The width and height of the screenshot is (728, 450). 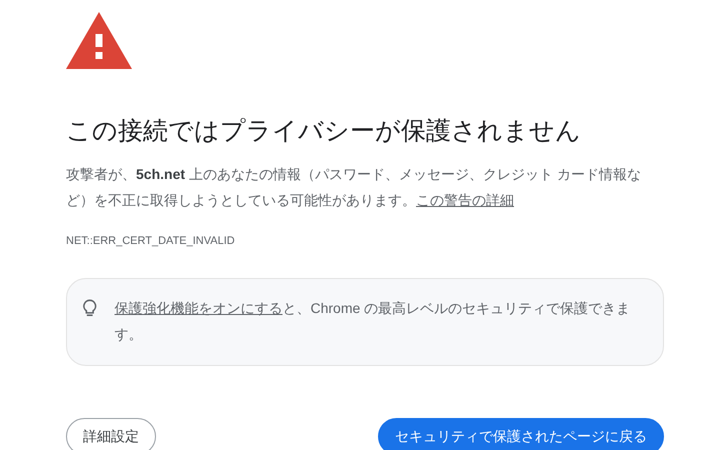 What do you see at coordinates (373, 321) in the screenshot?
I see `tip-text: 保護強化機能をオンにする と、Chrome の最高レベルのセキュリティで保護できます。` at bounding box center [373, 321].